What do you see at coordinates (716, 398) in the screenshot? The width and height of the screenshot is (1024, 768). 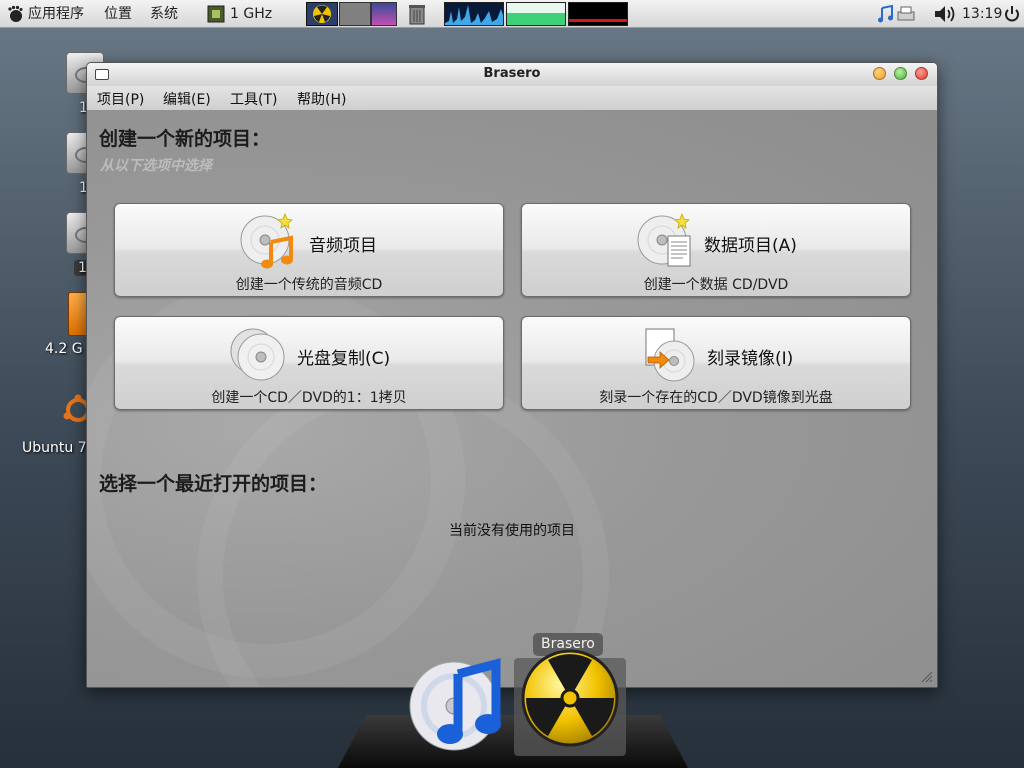 I see `burn-image-description: 刻录一个存在的CD／DVD镜像到光盘` at bounding box center [716, 398].